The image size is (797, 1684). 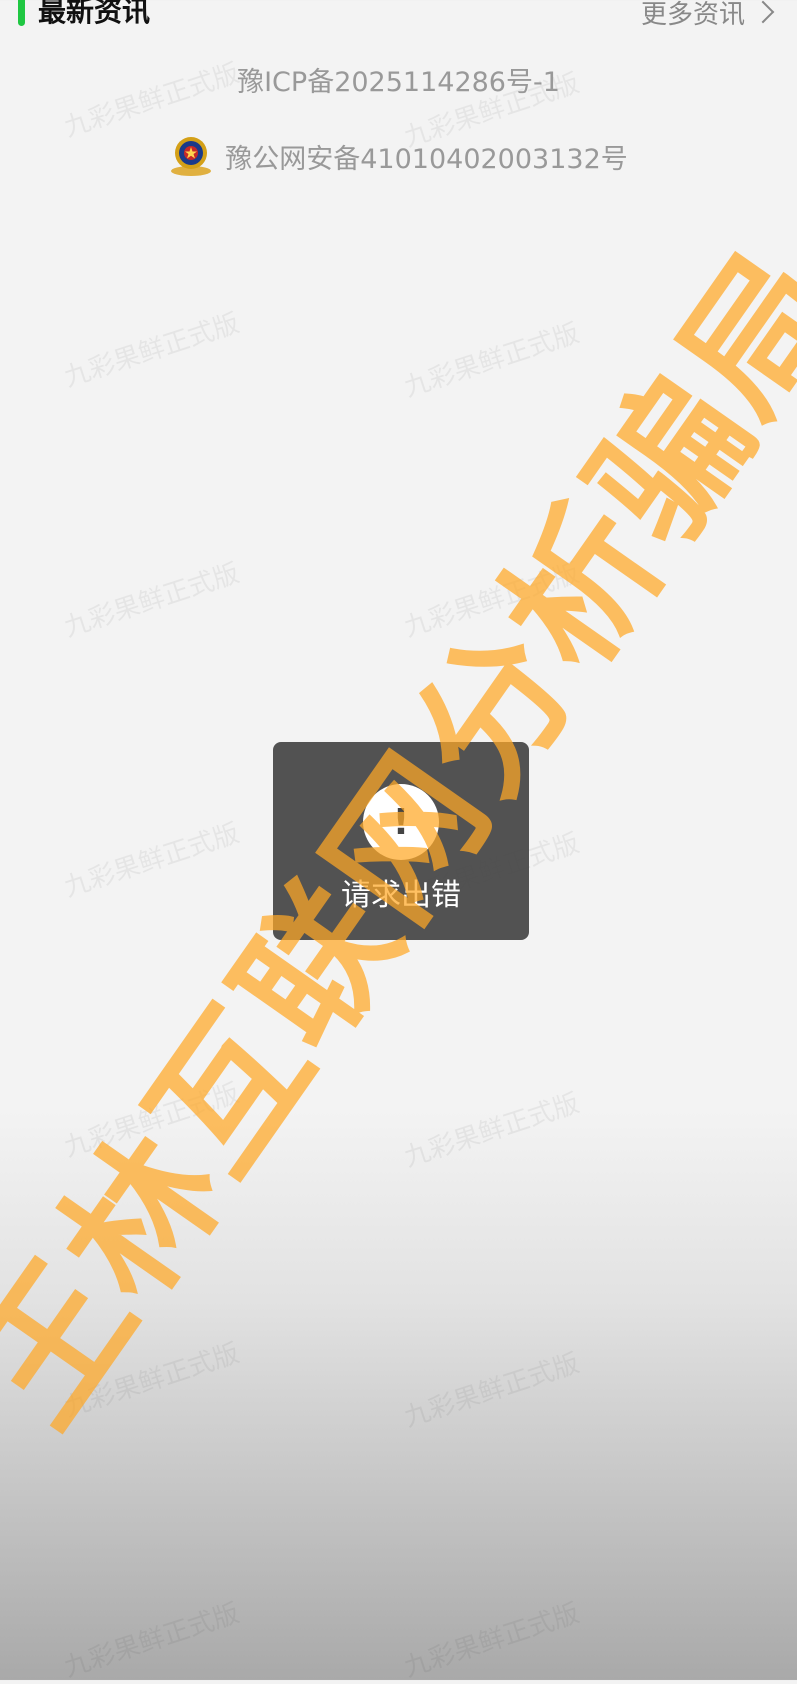 I want to click on police-record-link: 豫公网安备41010402003132号, so click(x=398, y=156).